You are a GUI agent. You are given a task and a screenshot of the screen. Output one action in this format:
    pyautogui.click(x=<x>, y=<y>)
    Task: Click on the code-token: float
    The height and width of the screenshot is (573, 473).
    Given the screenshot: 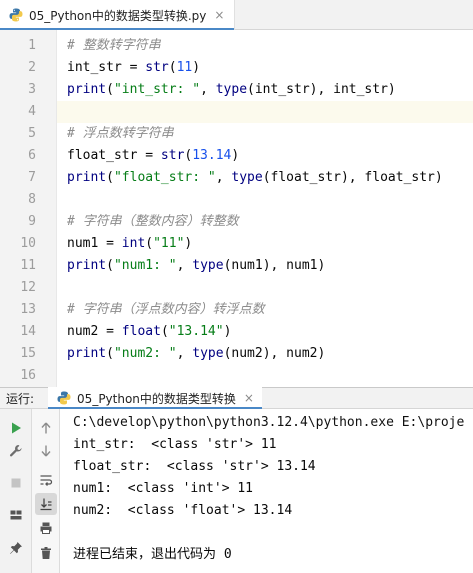 What is the action you would take?
    pyautogui.click(x=141, y=331)
    